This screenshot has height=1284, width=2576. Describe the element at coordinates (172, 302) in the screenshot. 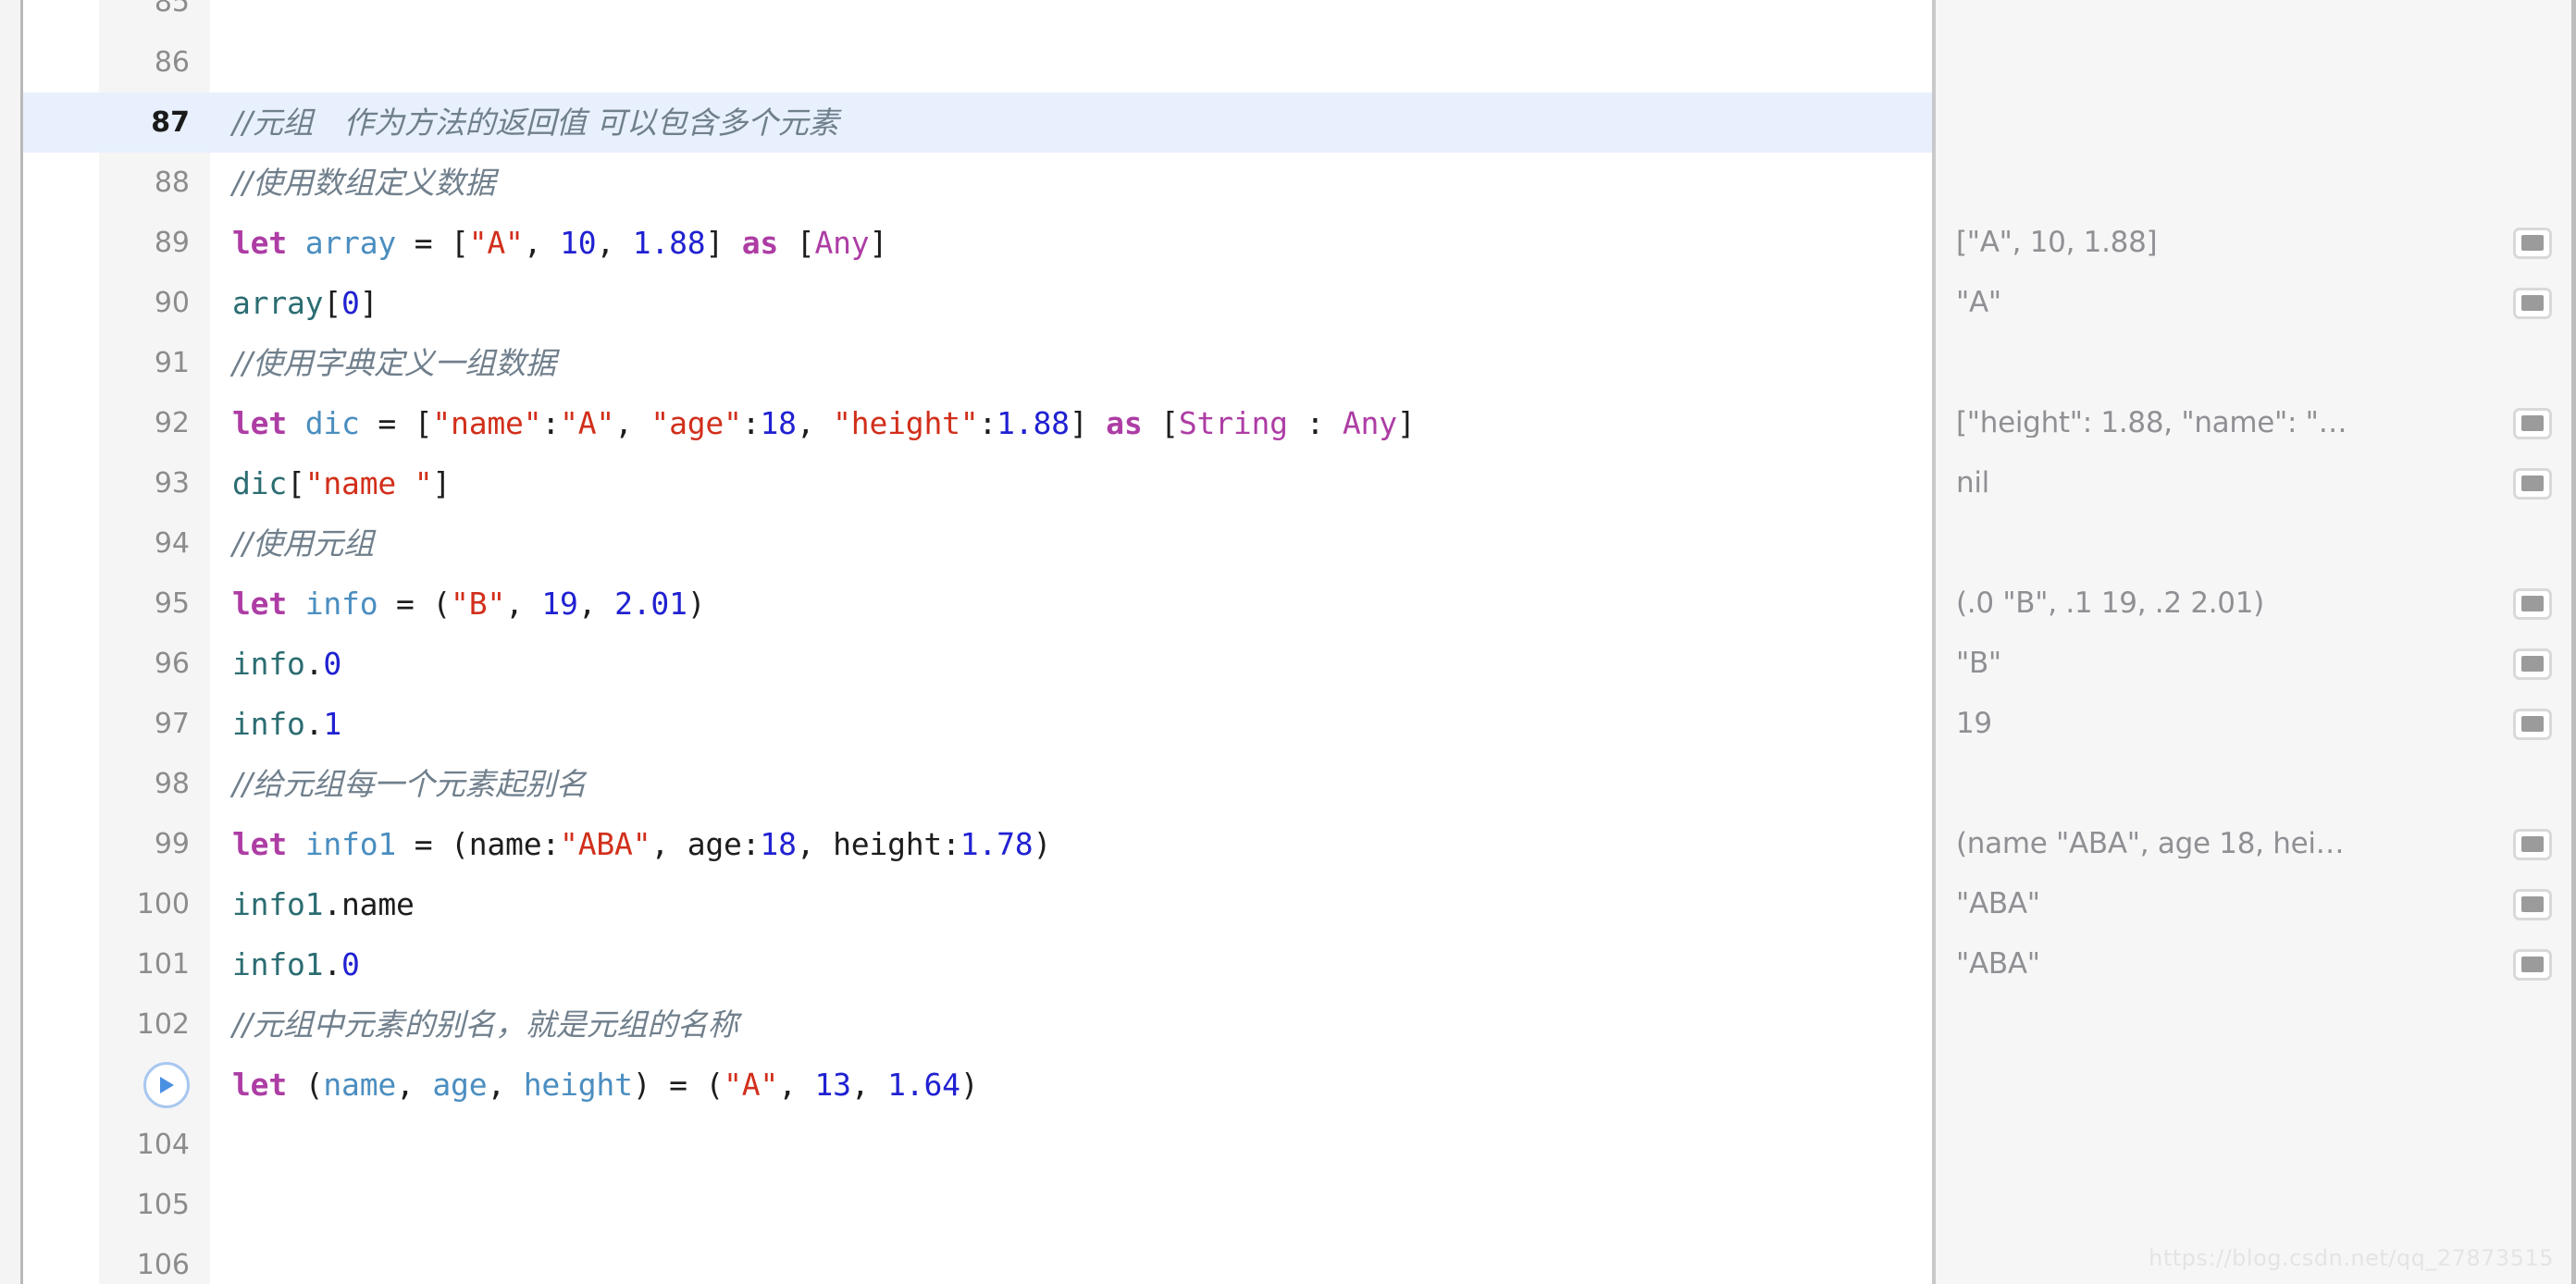

I see `line-number: 90` at that location.